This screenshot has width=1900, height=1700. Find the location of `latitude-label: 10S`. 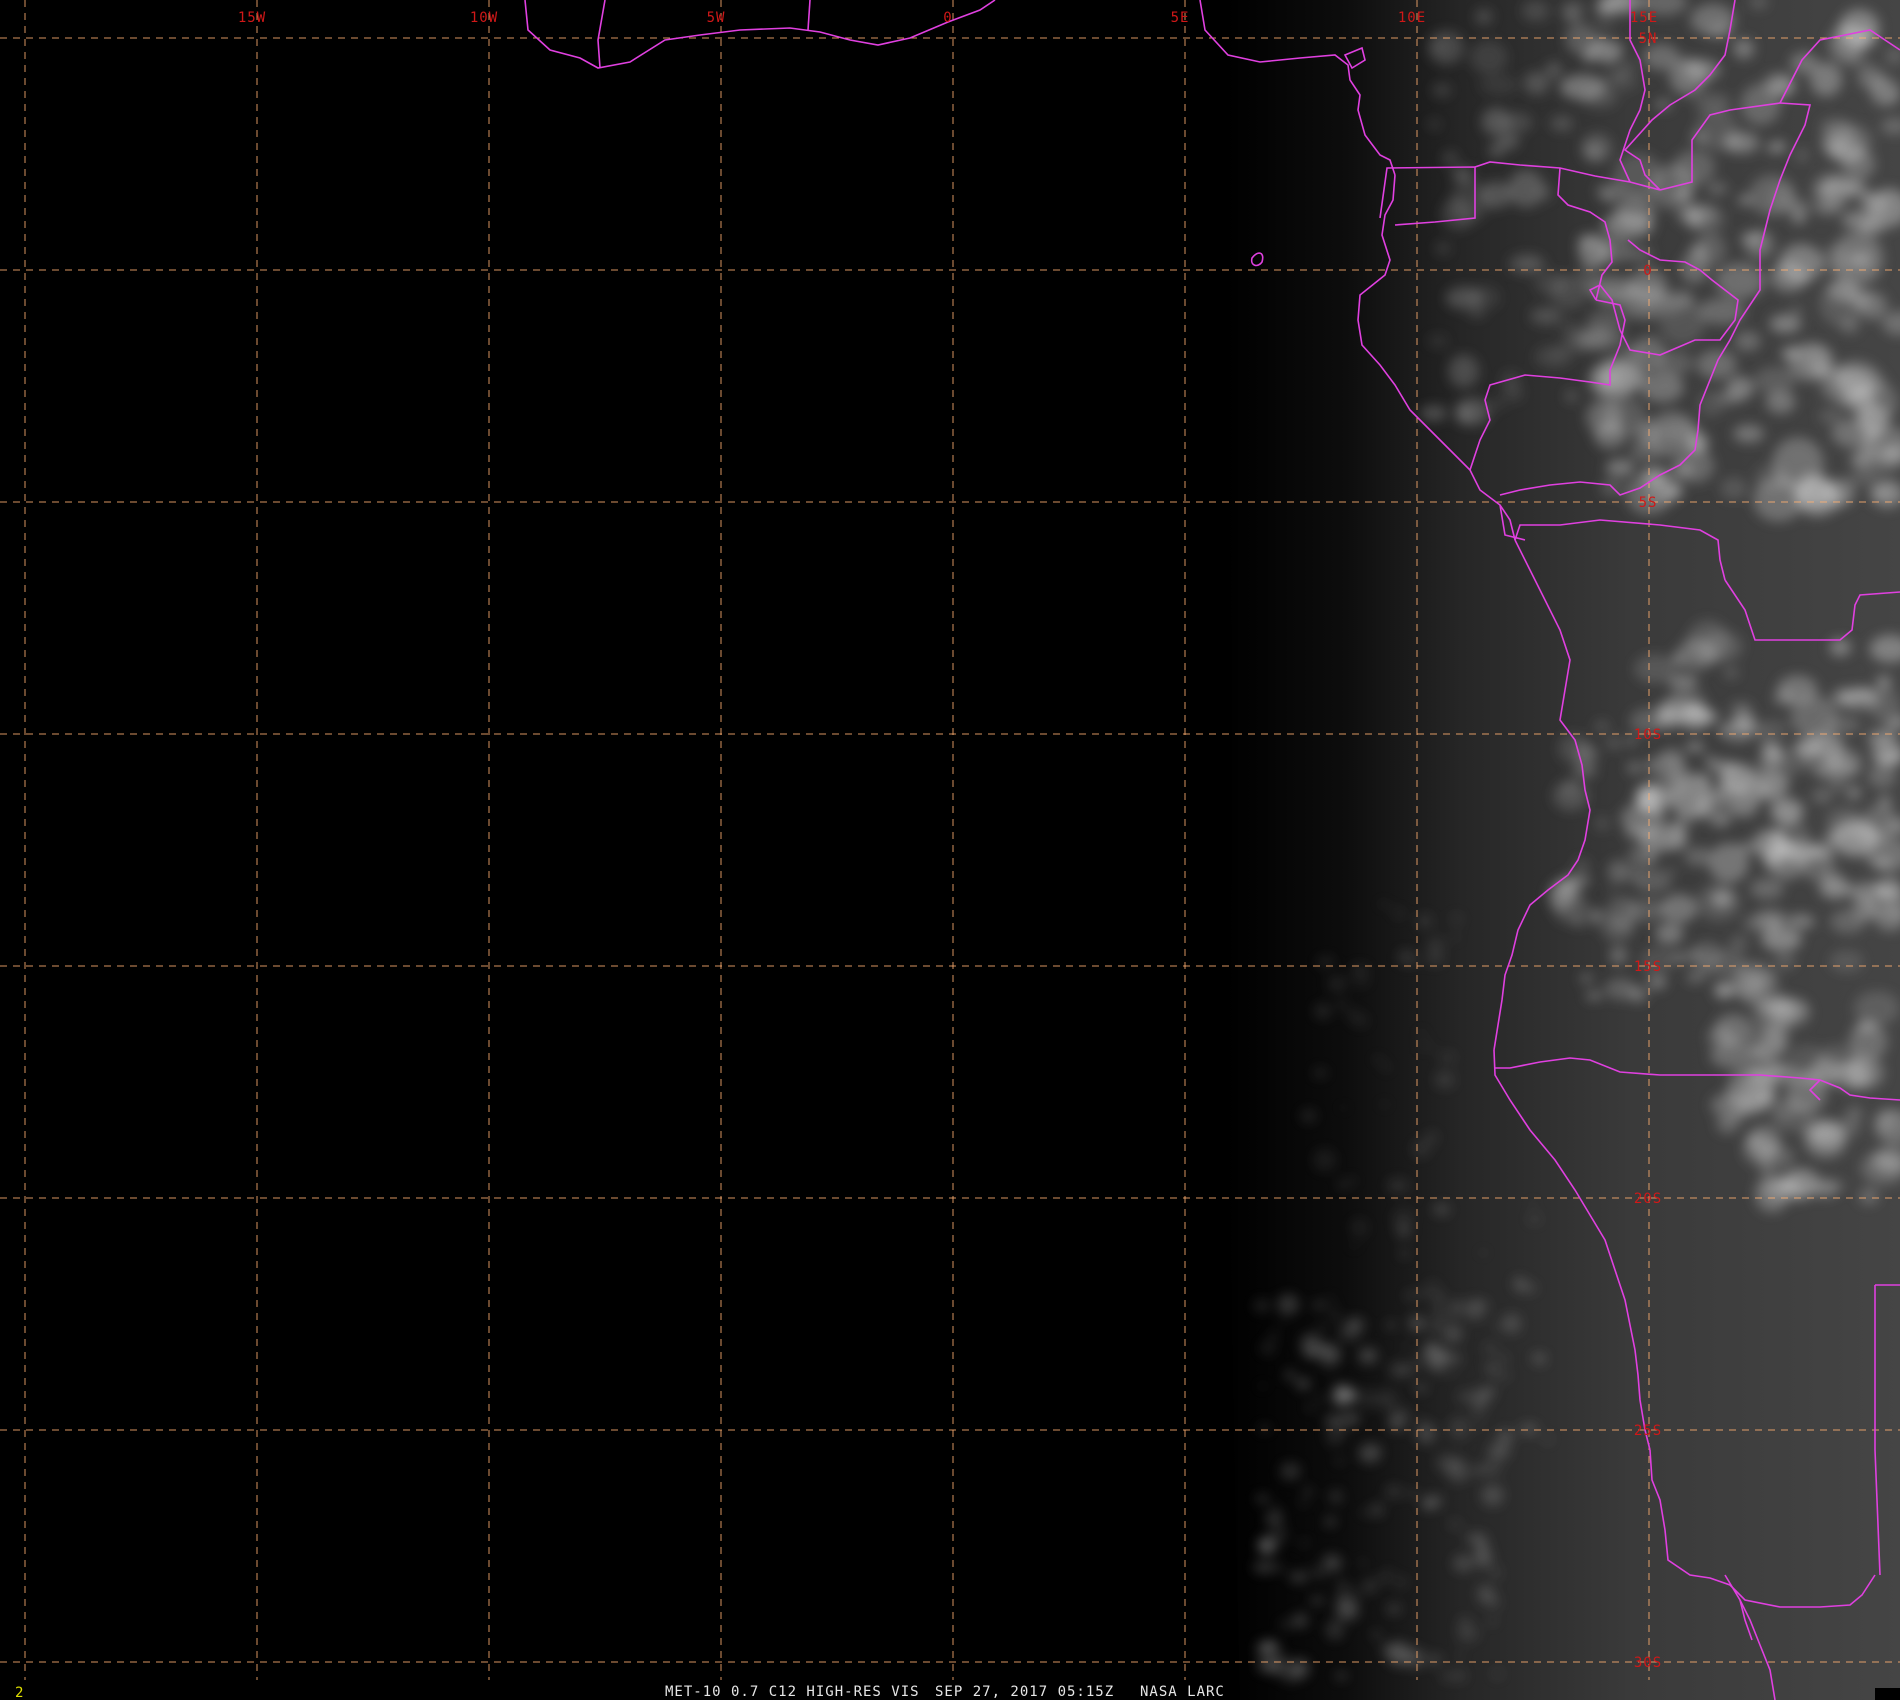

latitude-label: 10S is located at coordinates (1648, 735).